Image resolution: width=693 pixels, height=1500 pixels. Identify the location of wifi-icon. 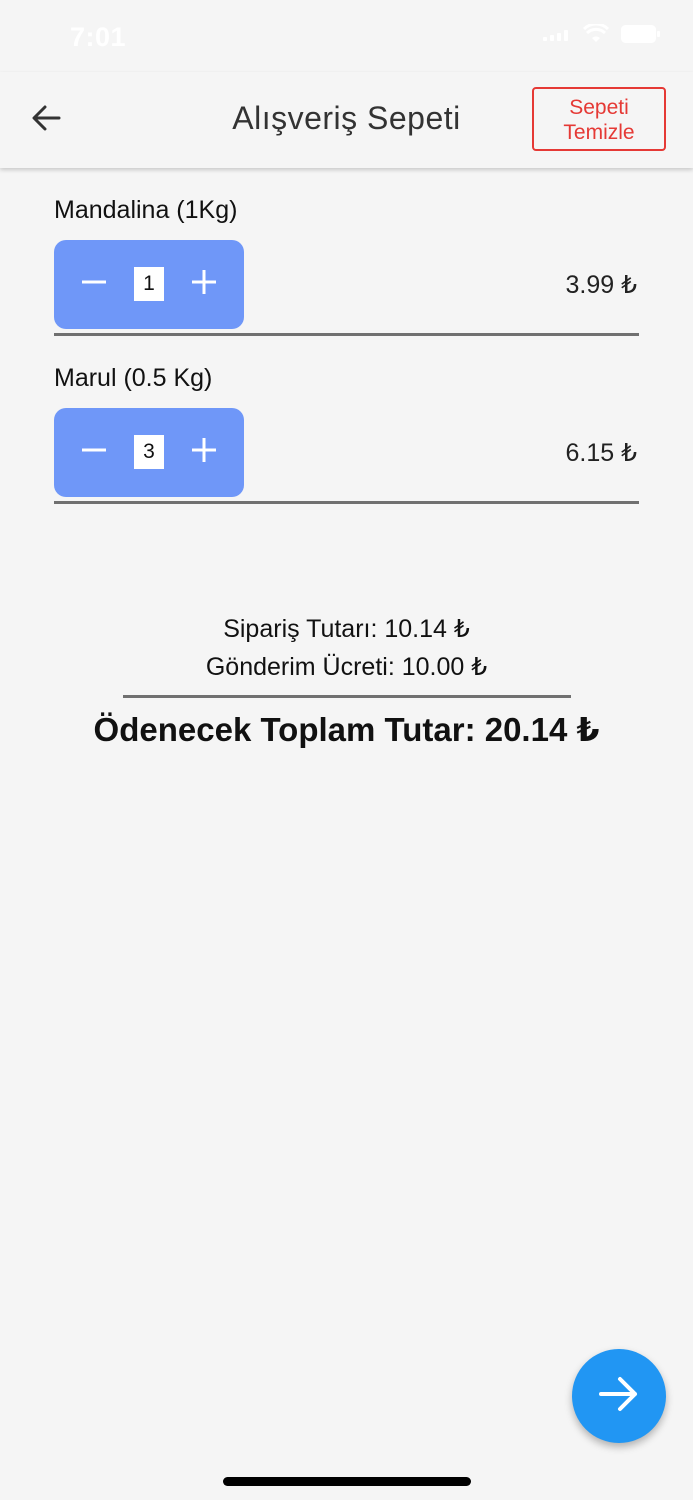
(596, 35).